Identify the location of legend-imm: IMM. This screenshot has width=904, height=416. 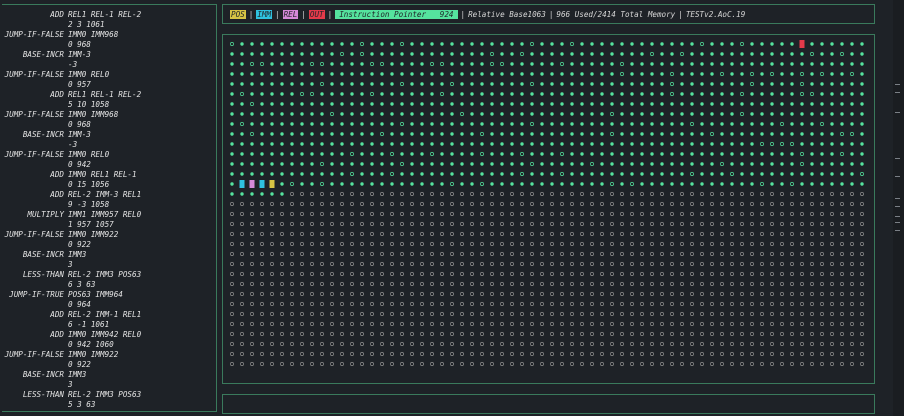
(264, 14).